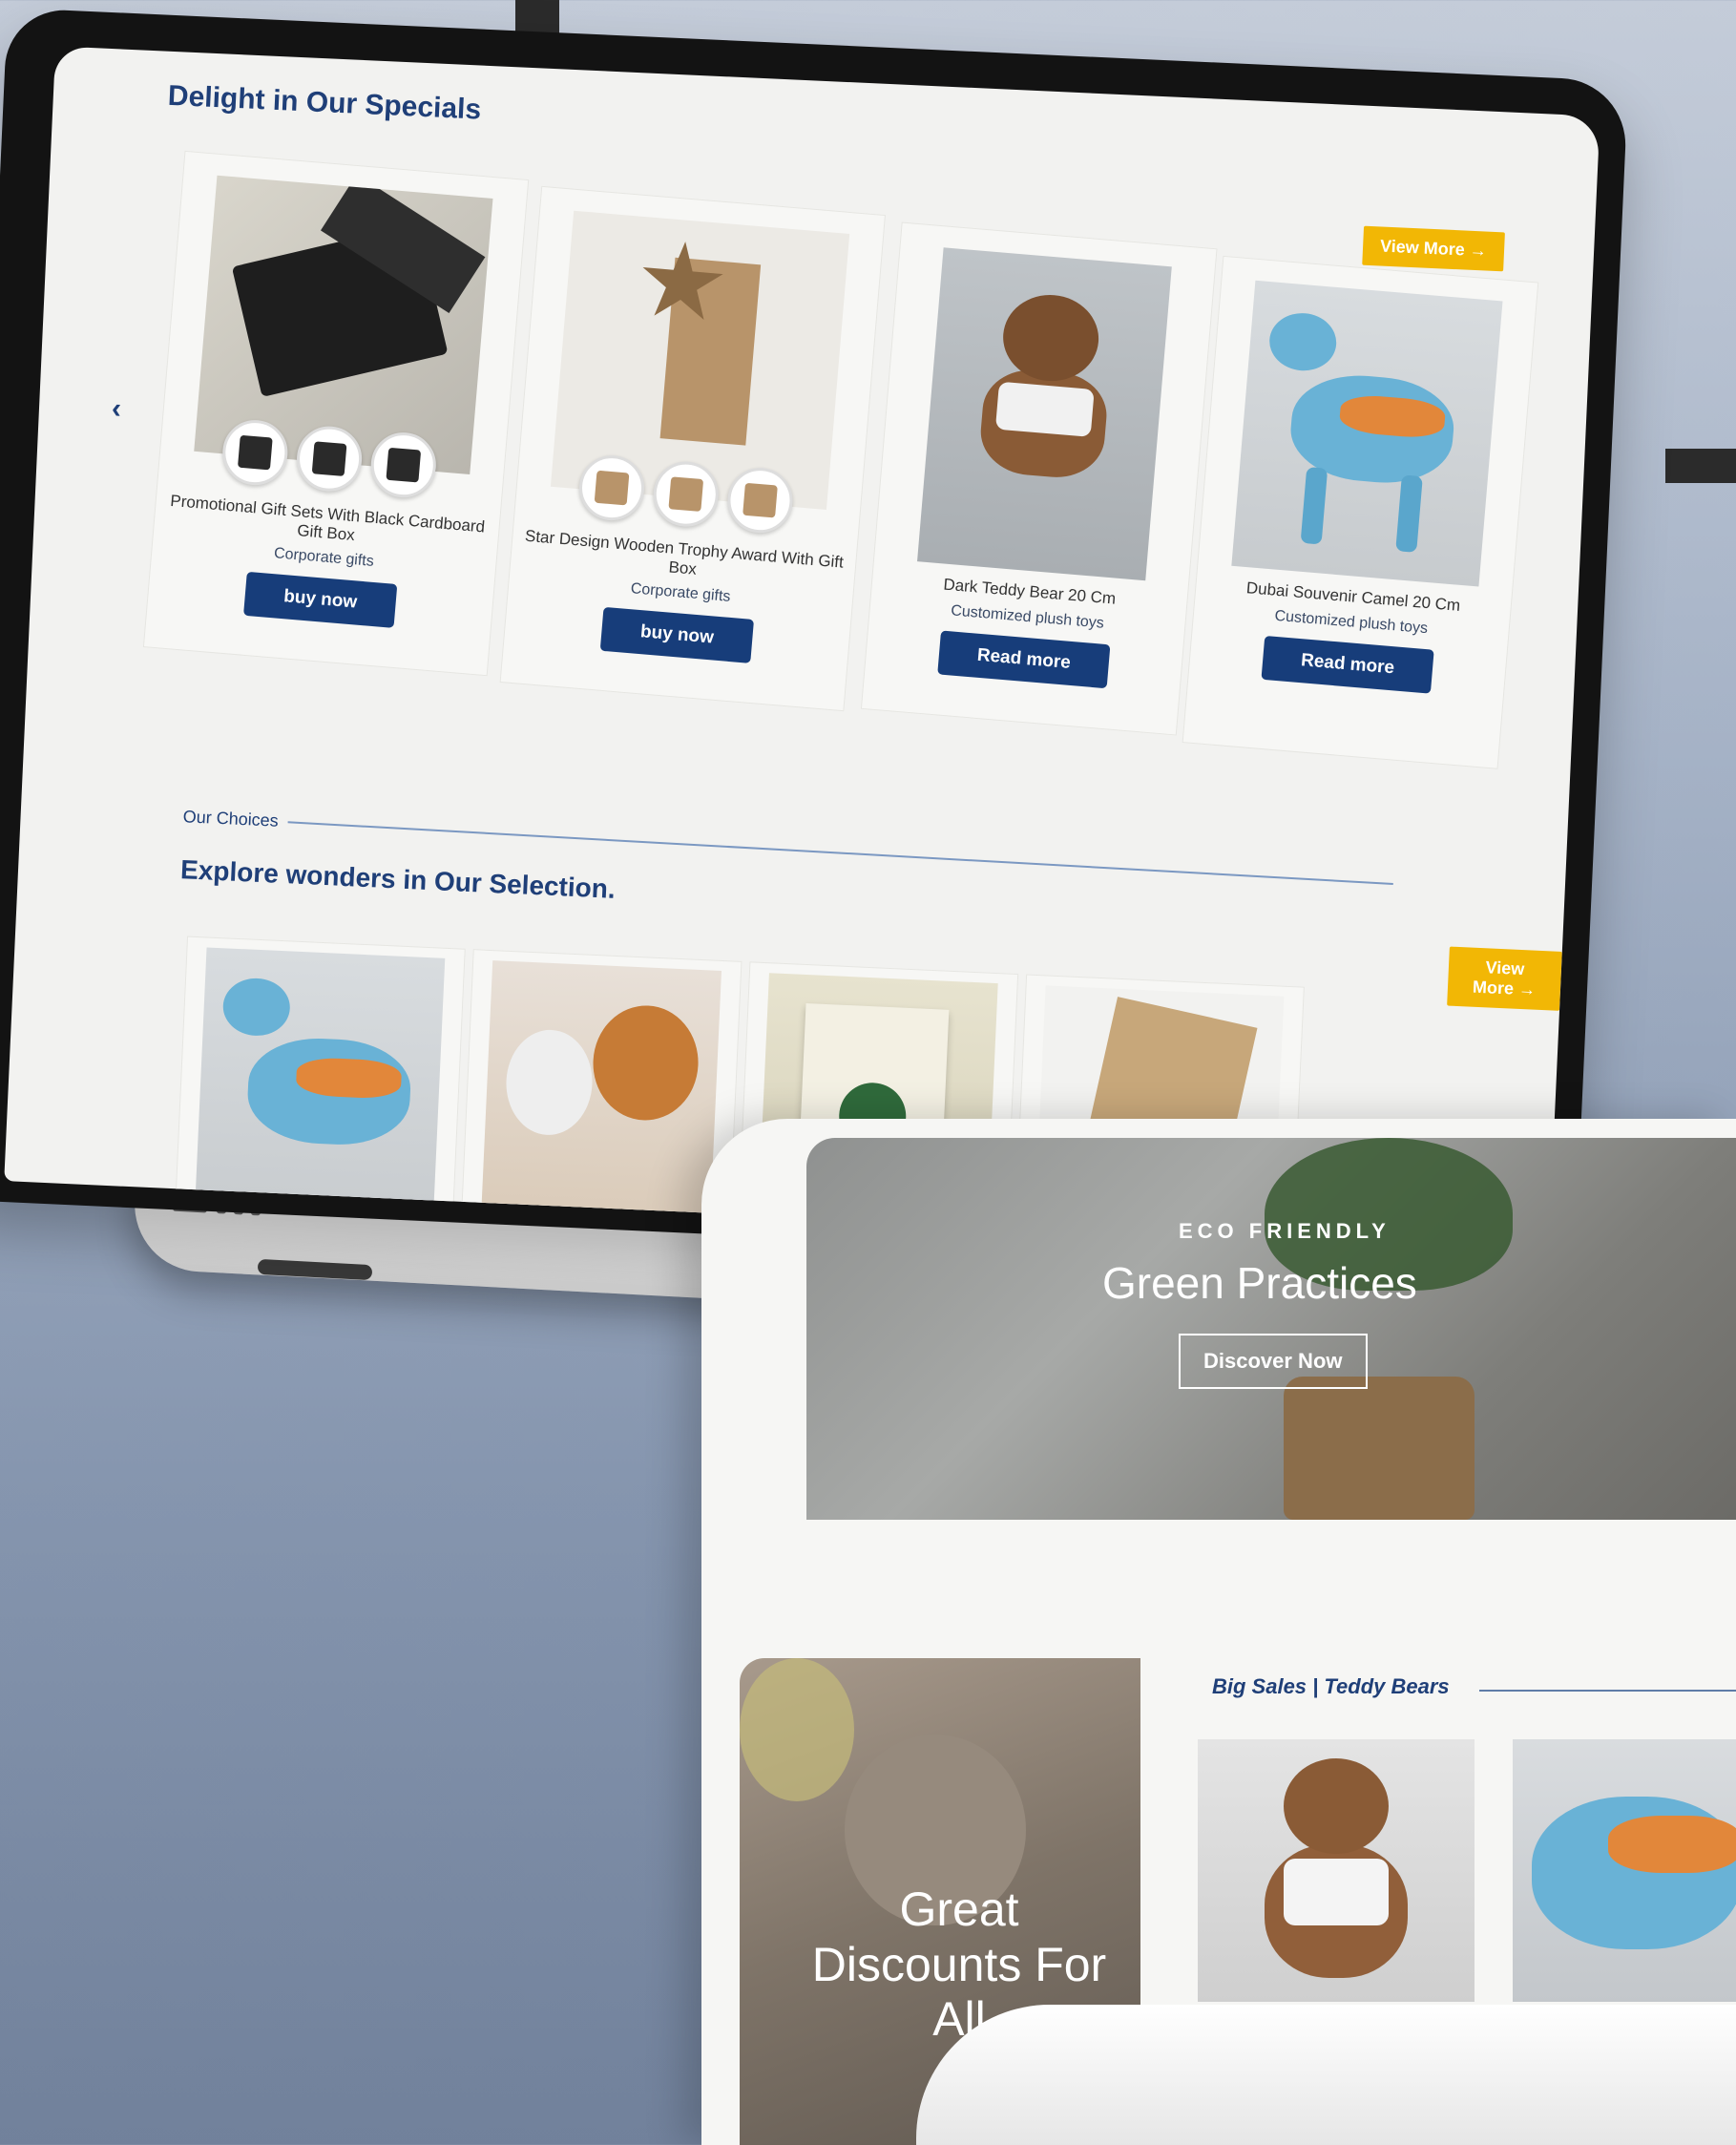 The height and width of the screenshot is (2145, 1736). Describe the element at coordinates (398, 879) in the screenshot. I see `choices-title: Explore wonders in Our Selection.` at that location.